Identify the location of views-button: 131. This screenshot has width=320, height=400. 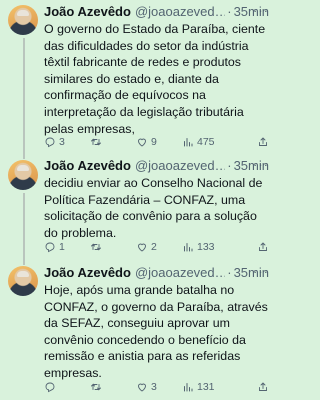
(210, 387).